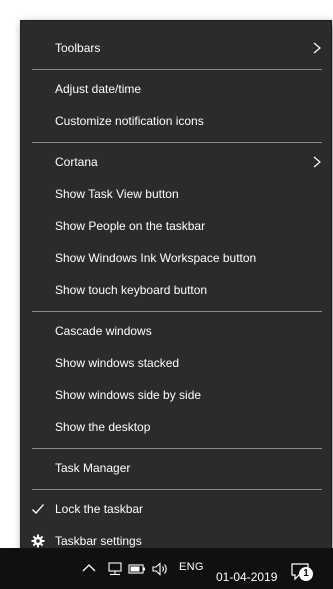 This screenshot has height=589, width=333. Describe the element at coordinates (246, 577) in the screenshot. I see `clock-date: 01-04-2019` at that location.